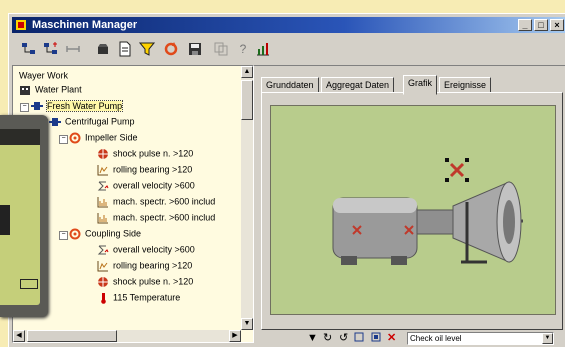  I want to click on machine-icon, so click(103, 49).